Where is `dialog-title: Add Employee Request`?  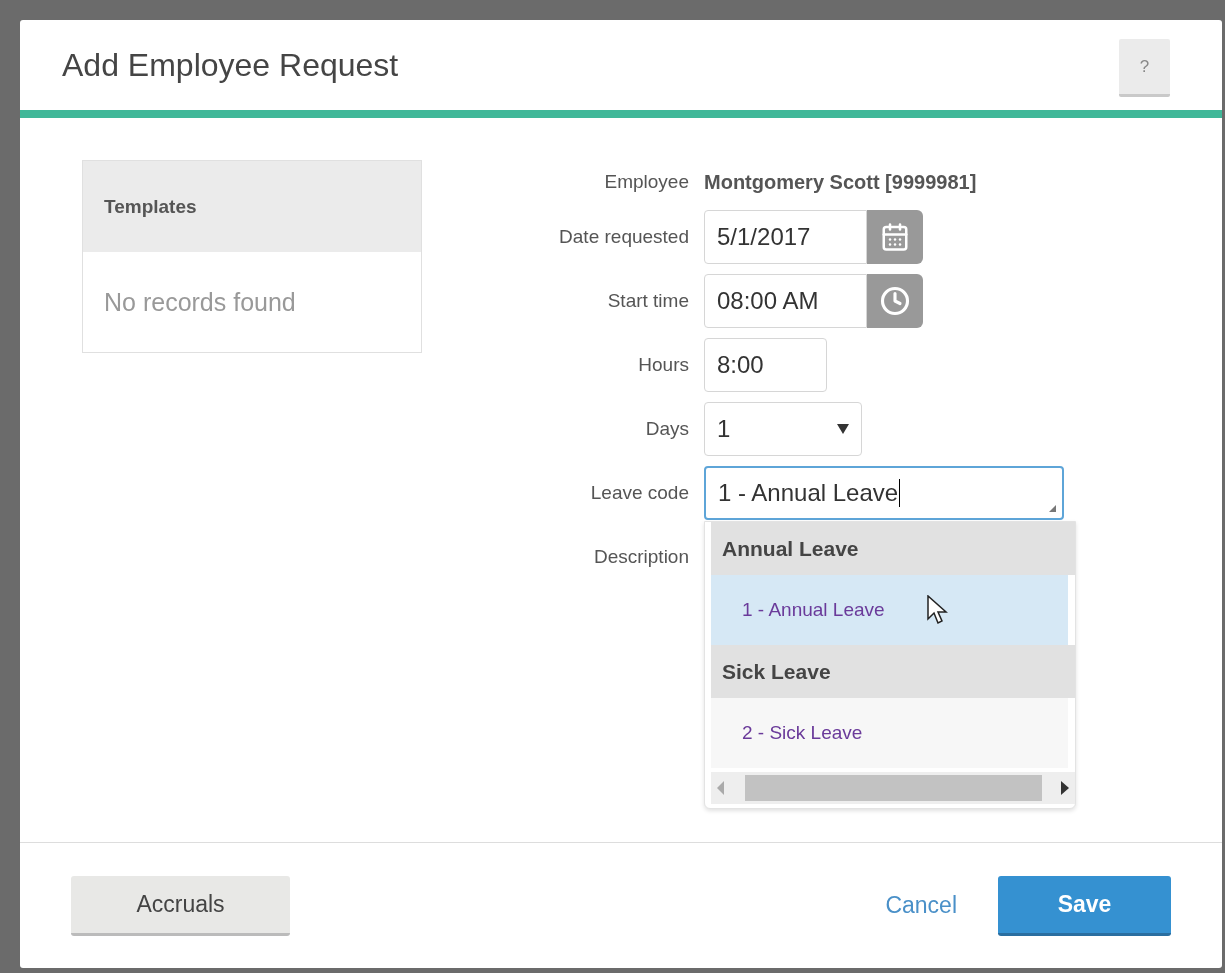
dialog-title: Add Employee Request is located at coordinates (230, 65).